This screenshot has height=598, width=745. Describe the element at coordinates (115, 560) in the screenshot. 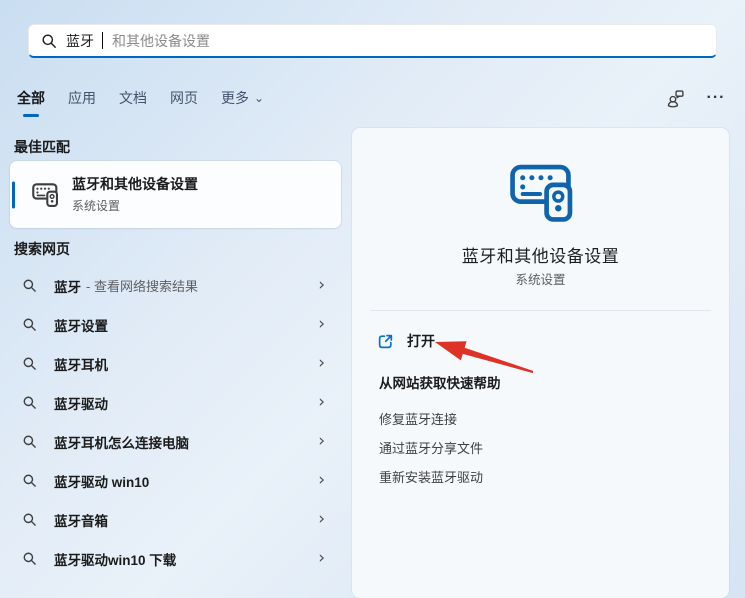

I see `result-query: 蓝牙驱动win10 下载` at that location.